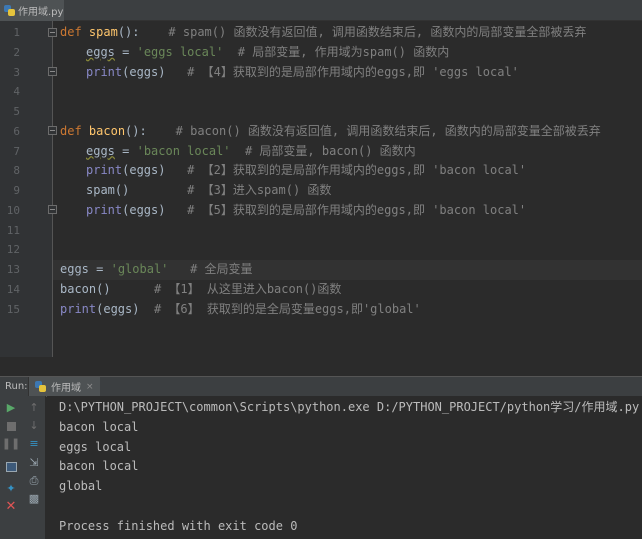  What do you see at coordinates (85, 288) in the screenshot?
I see `function-call: bacon()` at bounding box center [85, 288].